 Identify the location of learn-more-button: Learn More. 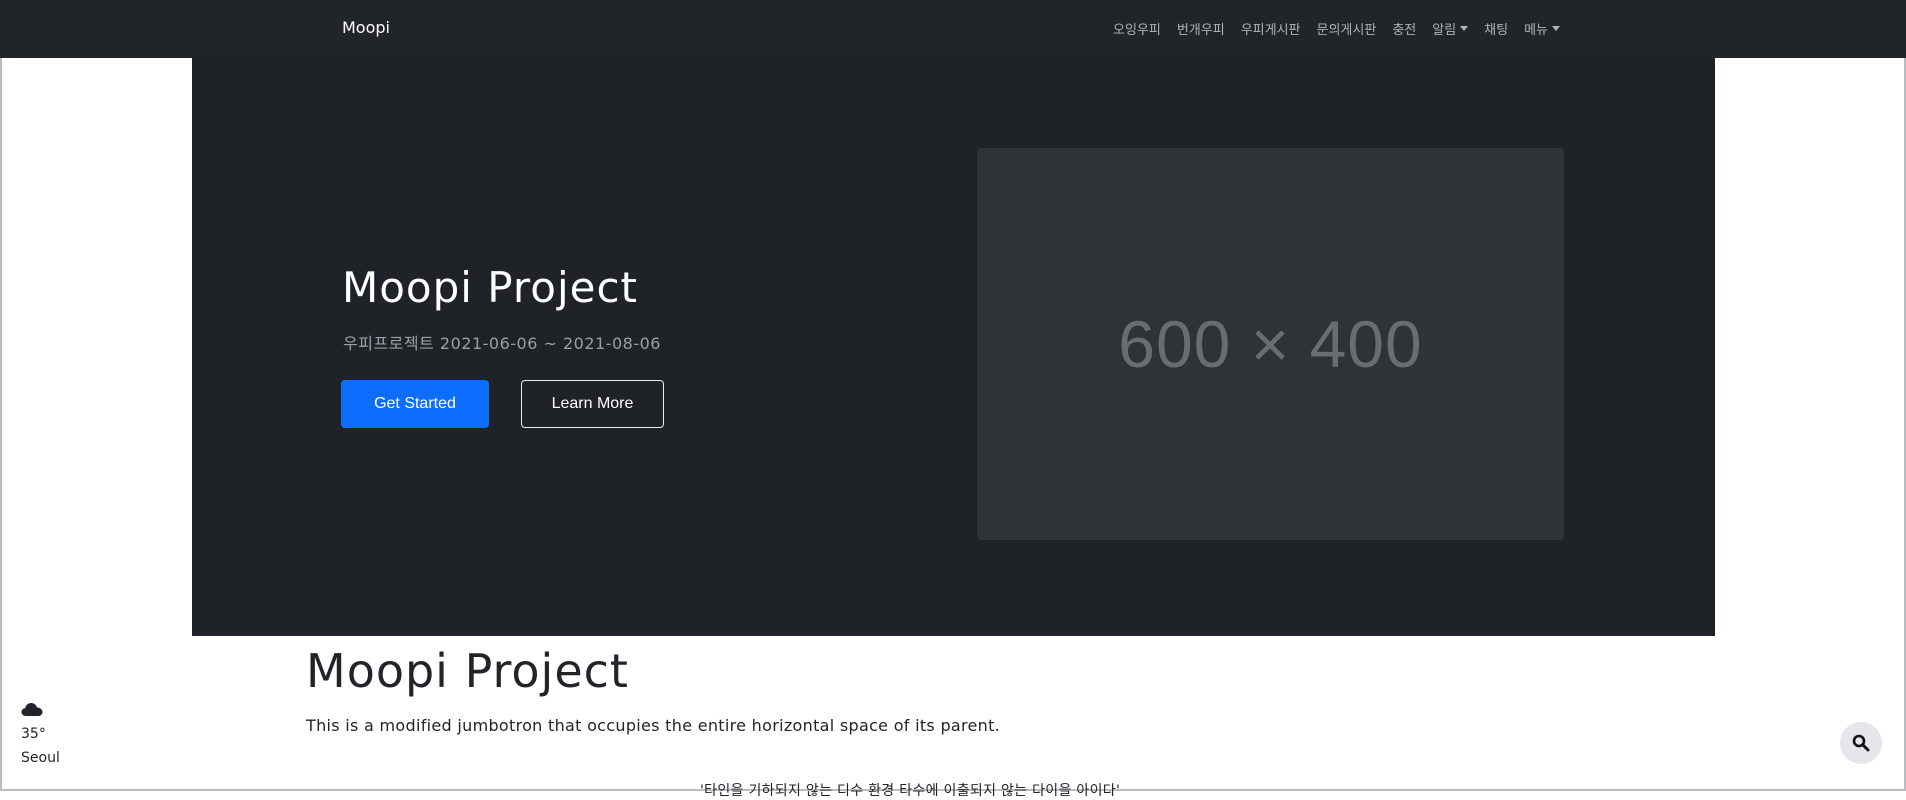
(592, 404).